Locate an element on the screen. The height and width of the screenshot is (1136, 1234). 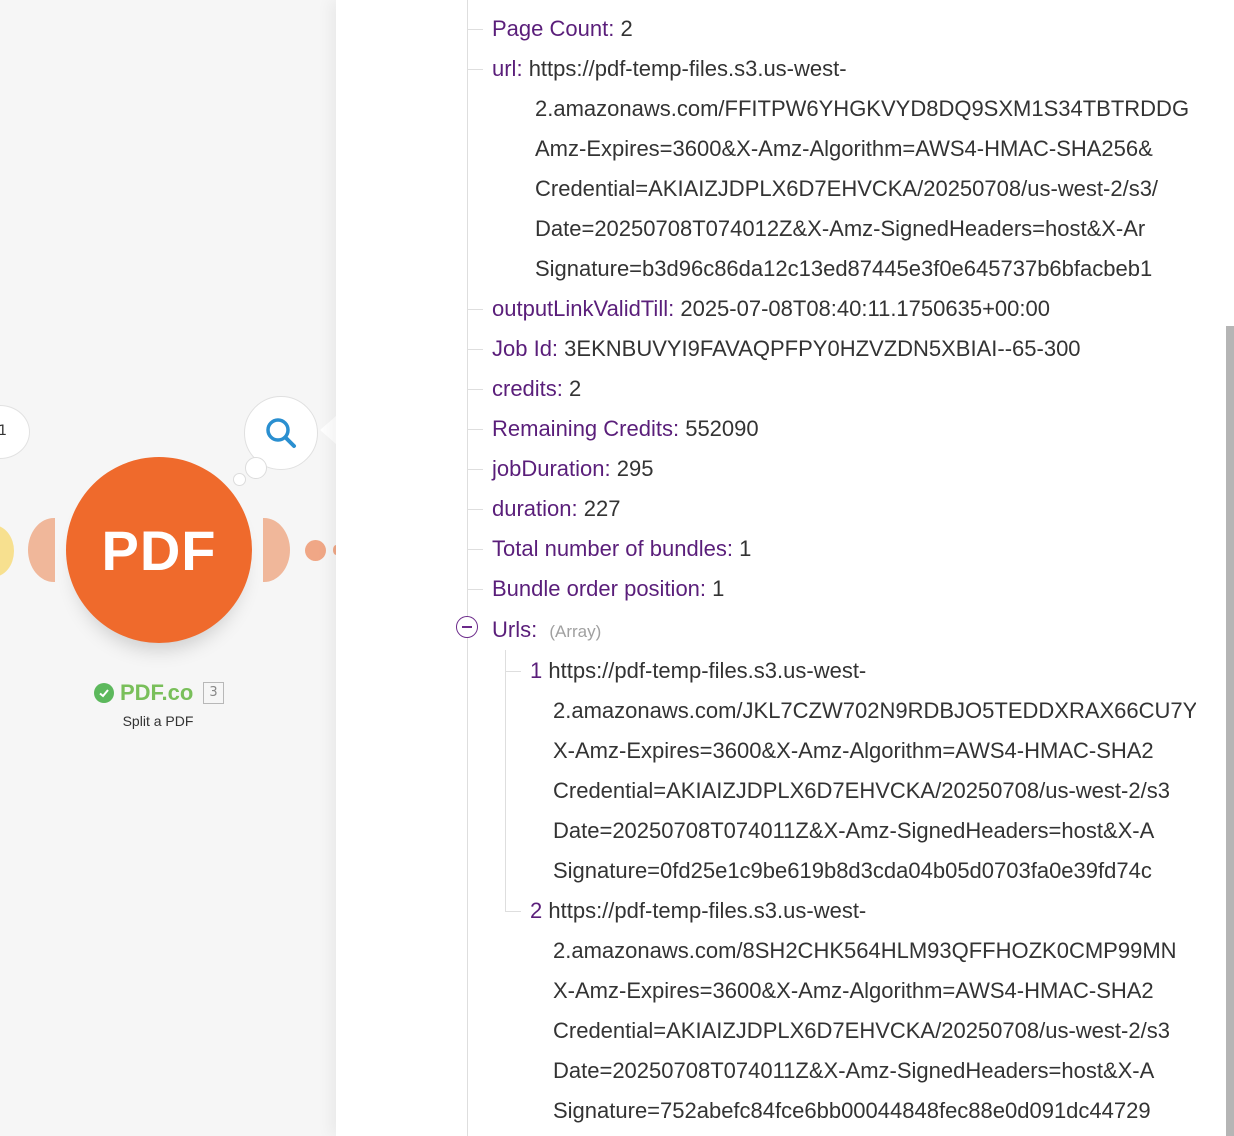
field-value: 552090 is located at coordinates (721, 428).